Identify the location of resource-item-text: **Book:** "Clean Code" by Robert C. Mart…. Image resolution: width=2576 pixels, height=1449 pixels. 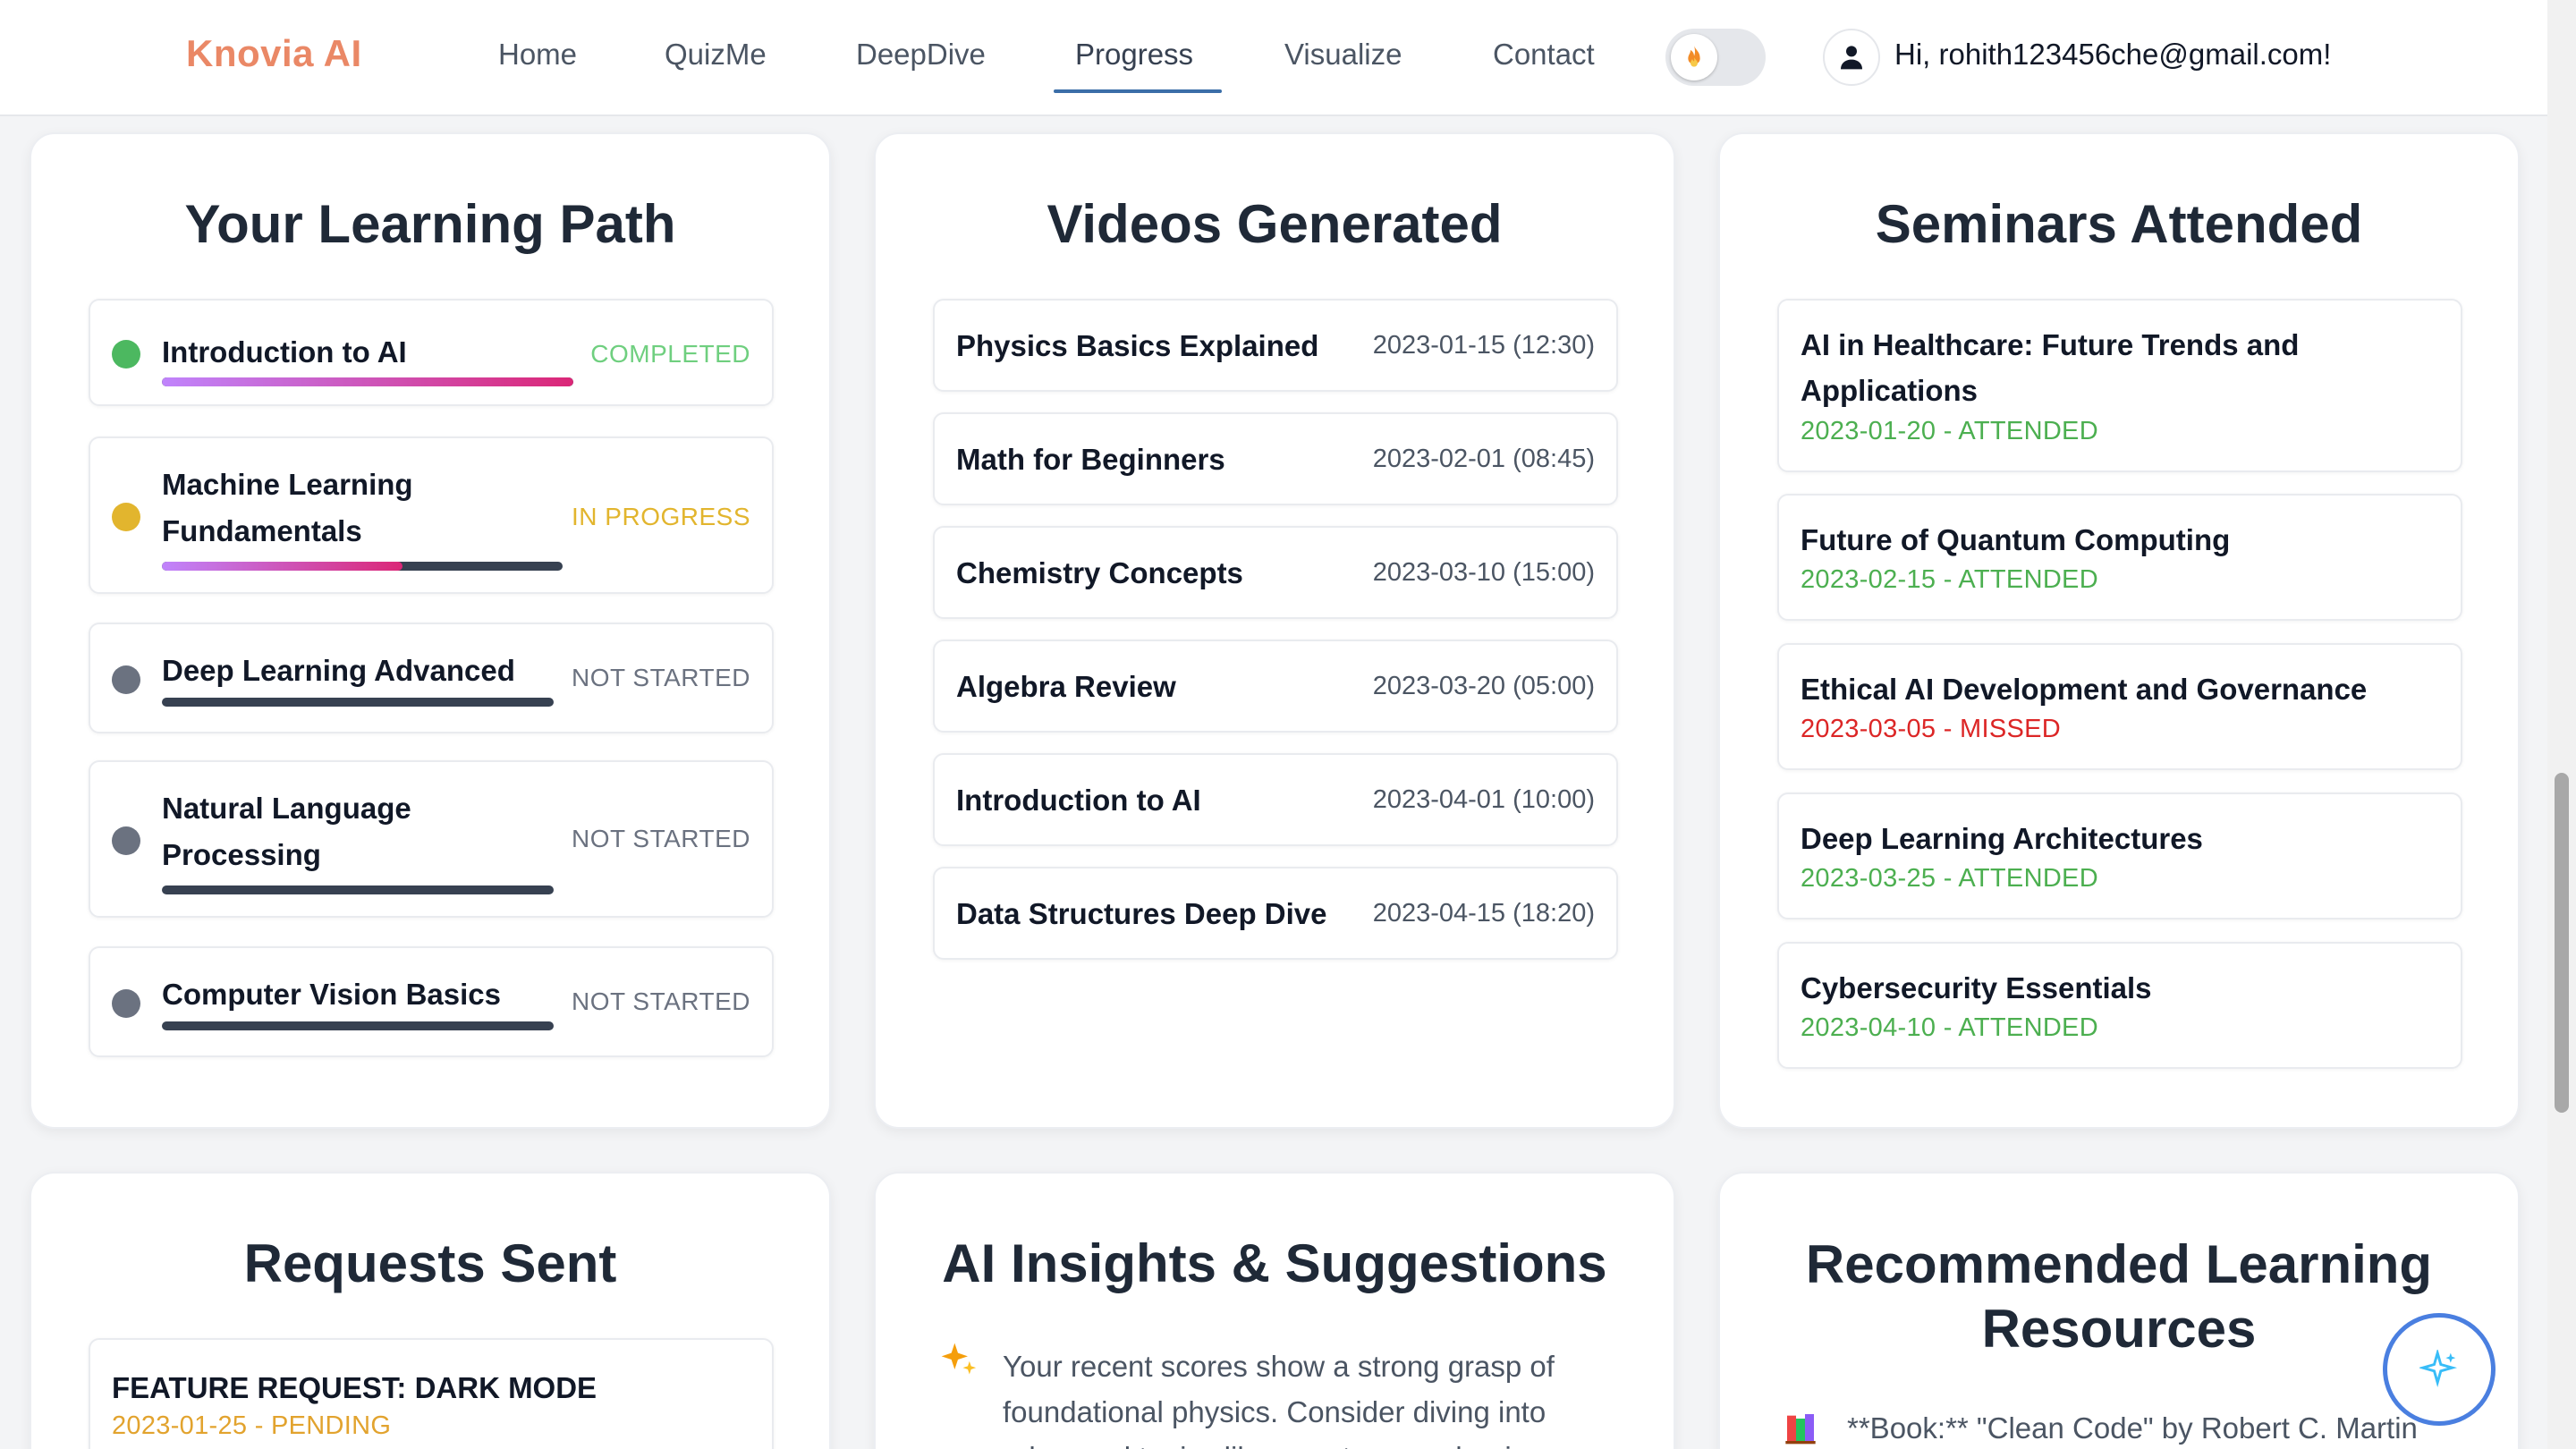
(2160, 1428).